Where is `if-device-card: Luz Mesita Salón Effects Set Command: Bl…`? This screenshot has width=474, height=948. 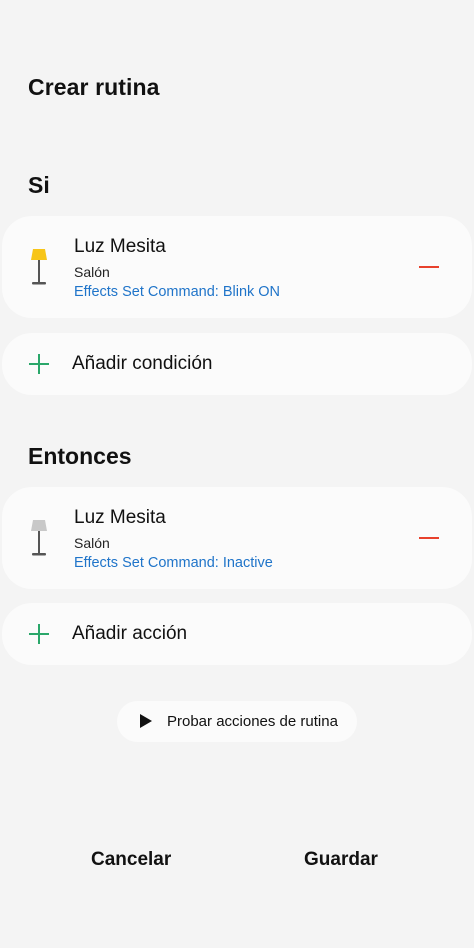 if-device-card: Luz Mesita Salón Effects Set Command: Bl… is located at coordinates (237, 267).